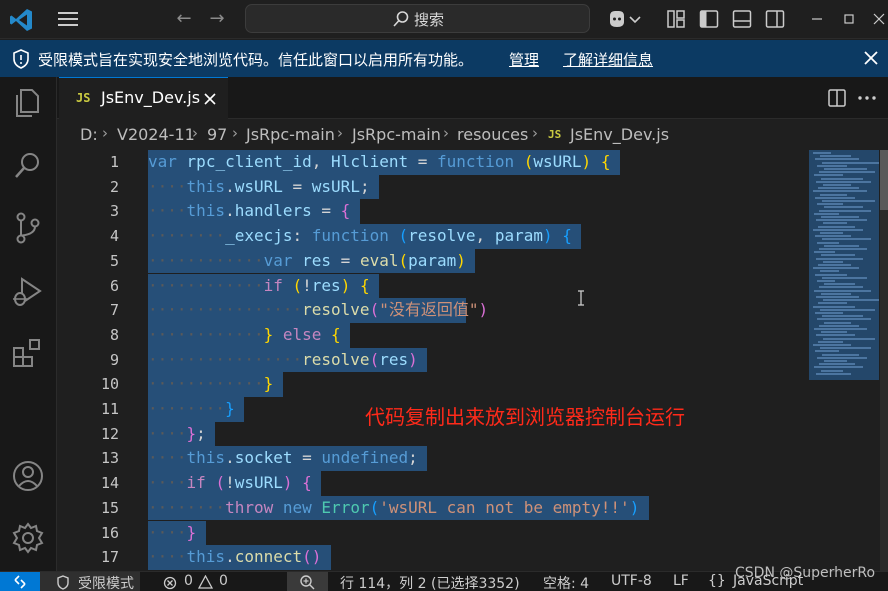  What do you see at coordinates (28, 538) in the screenshot?
I see `settings-gear-icon` at bounding box center [28, 538].